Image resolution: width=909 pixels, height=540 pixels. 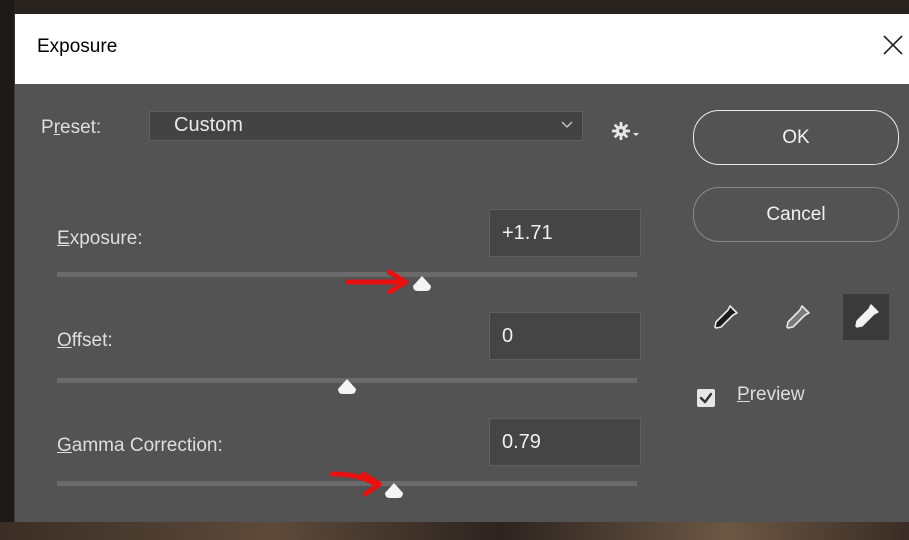 I want to click on exposure-label: Exposure:, so click(x=100, y=238).